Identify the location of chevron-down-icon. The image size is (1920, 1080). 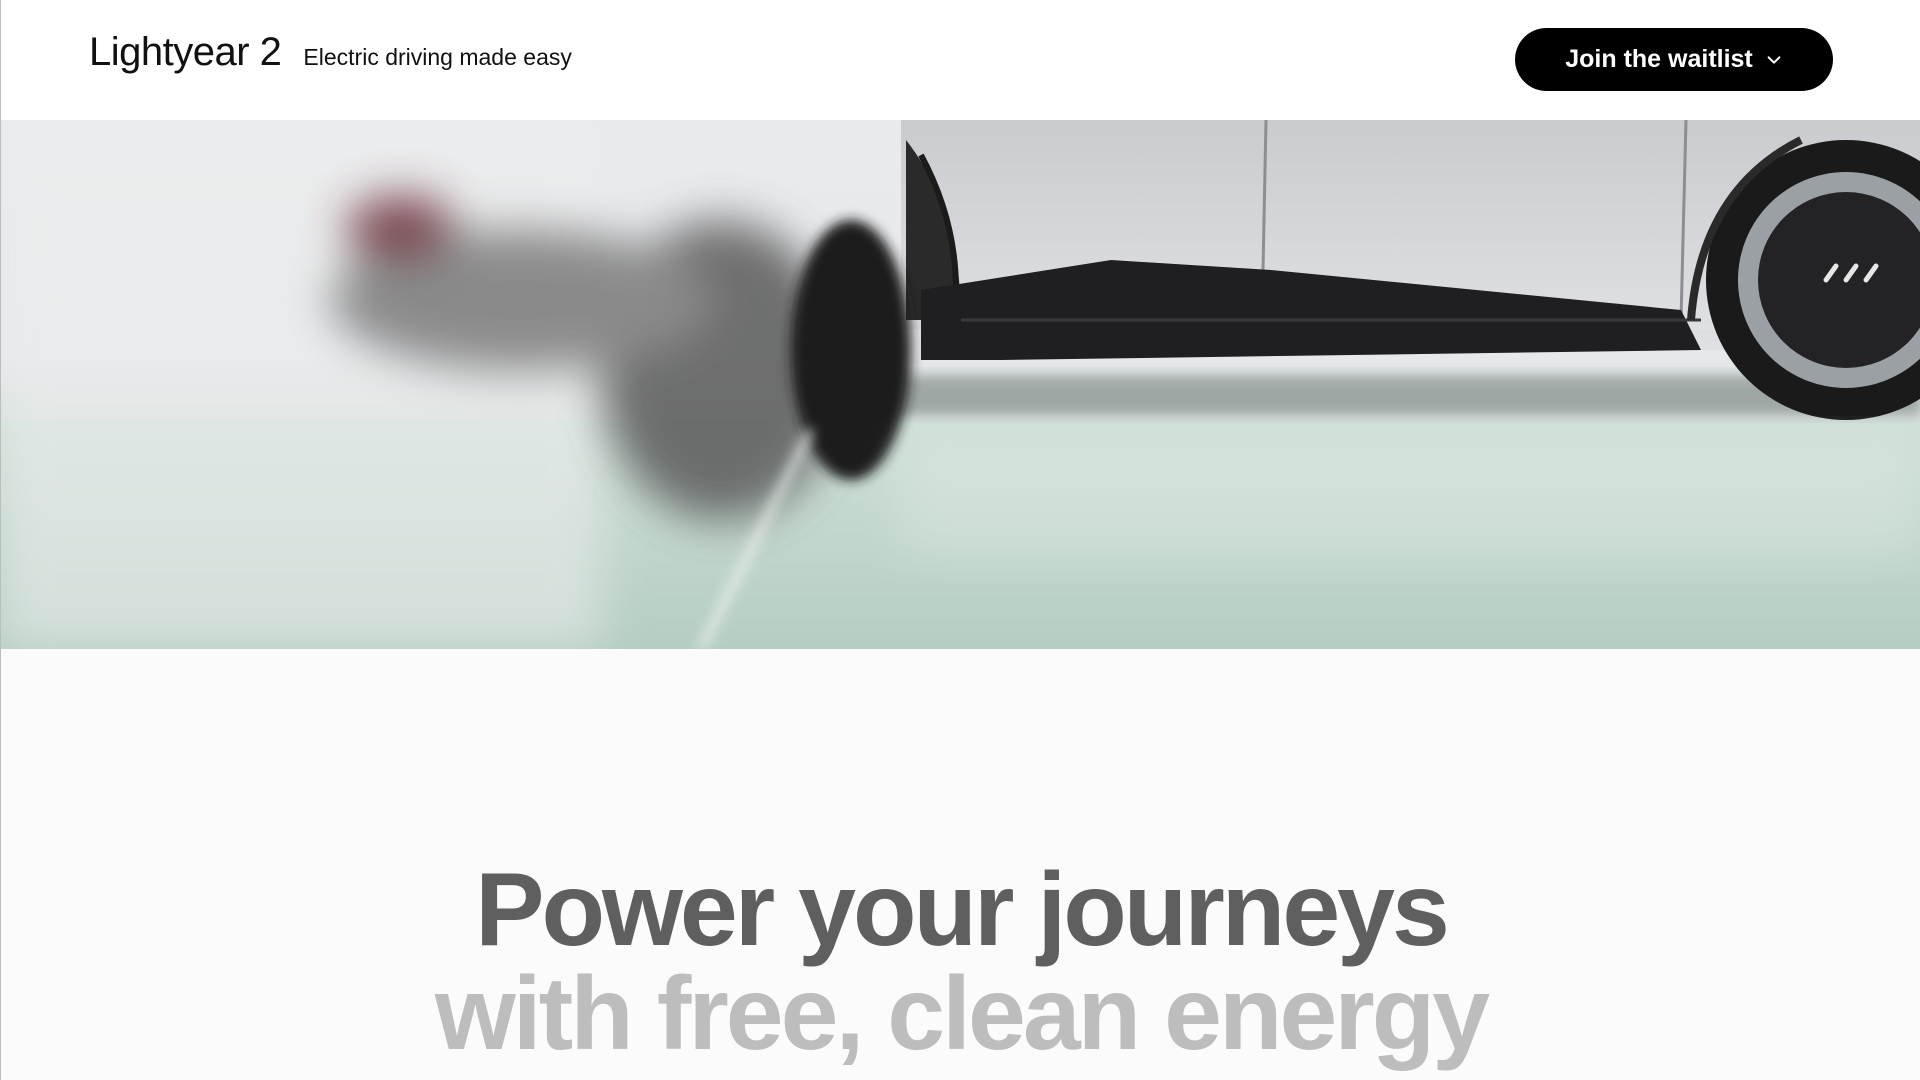
(1774, 59).